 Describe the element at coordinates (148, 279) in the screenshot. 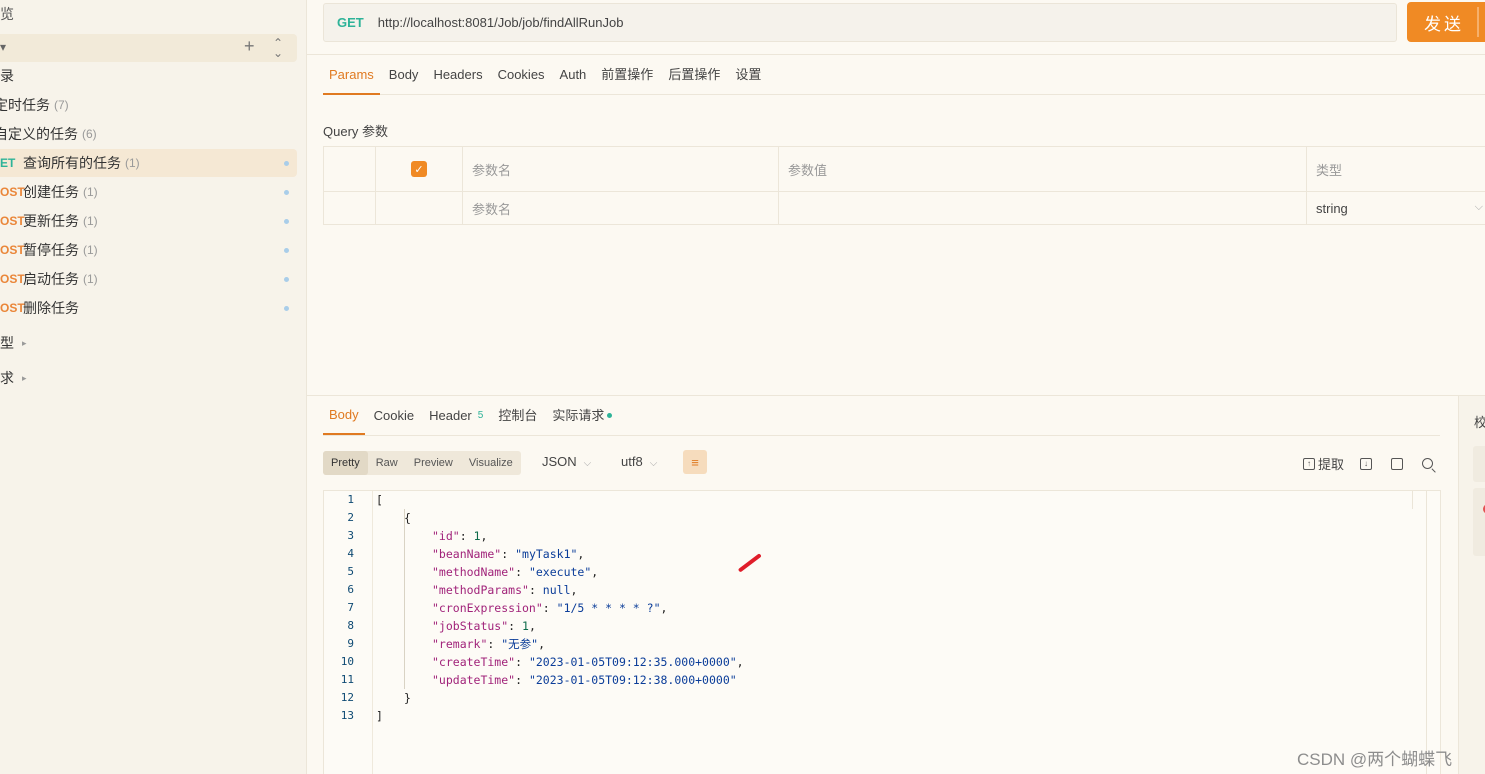

I see `sidebar-item-start-job: OST 启动任务 (1)` at that location.